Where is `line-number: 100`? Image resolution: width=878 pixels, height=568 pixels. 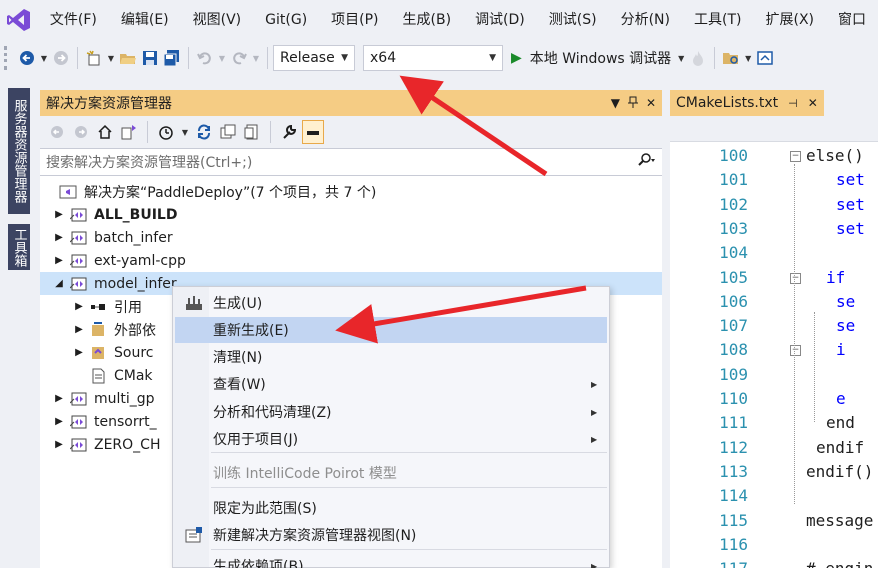 line-number: 100 is located at coordinates (733, 155).